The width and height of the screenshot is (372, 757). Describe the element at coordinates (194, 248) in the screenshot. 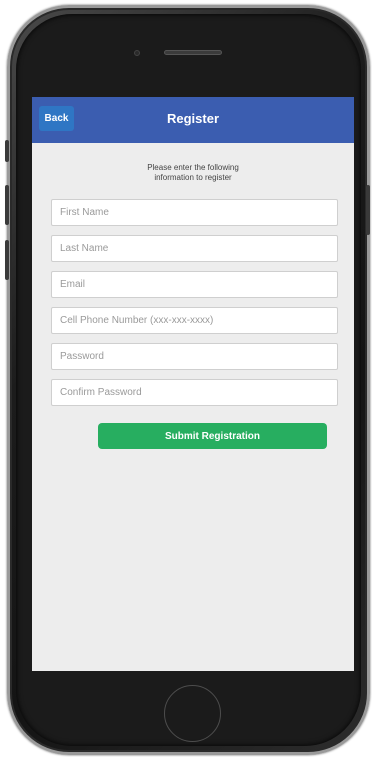

I see `last-name-field` at that location.